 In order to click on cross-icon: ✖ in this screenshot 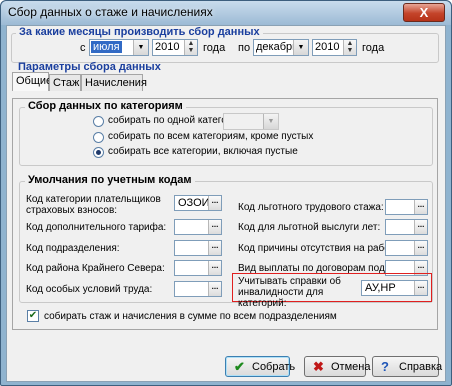, I will do `click(318, 366)`.